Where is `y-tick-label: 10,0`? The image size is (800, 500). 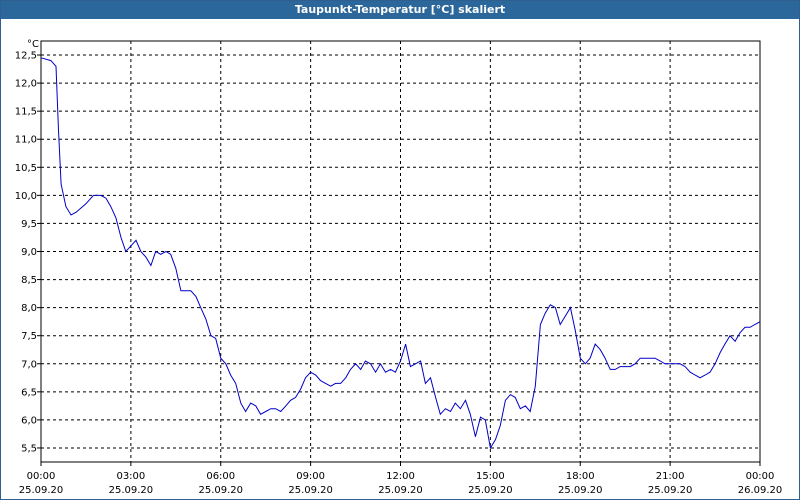 y-tick-label: 10,0 is located at coordinates (26, 196).